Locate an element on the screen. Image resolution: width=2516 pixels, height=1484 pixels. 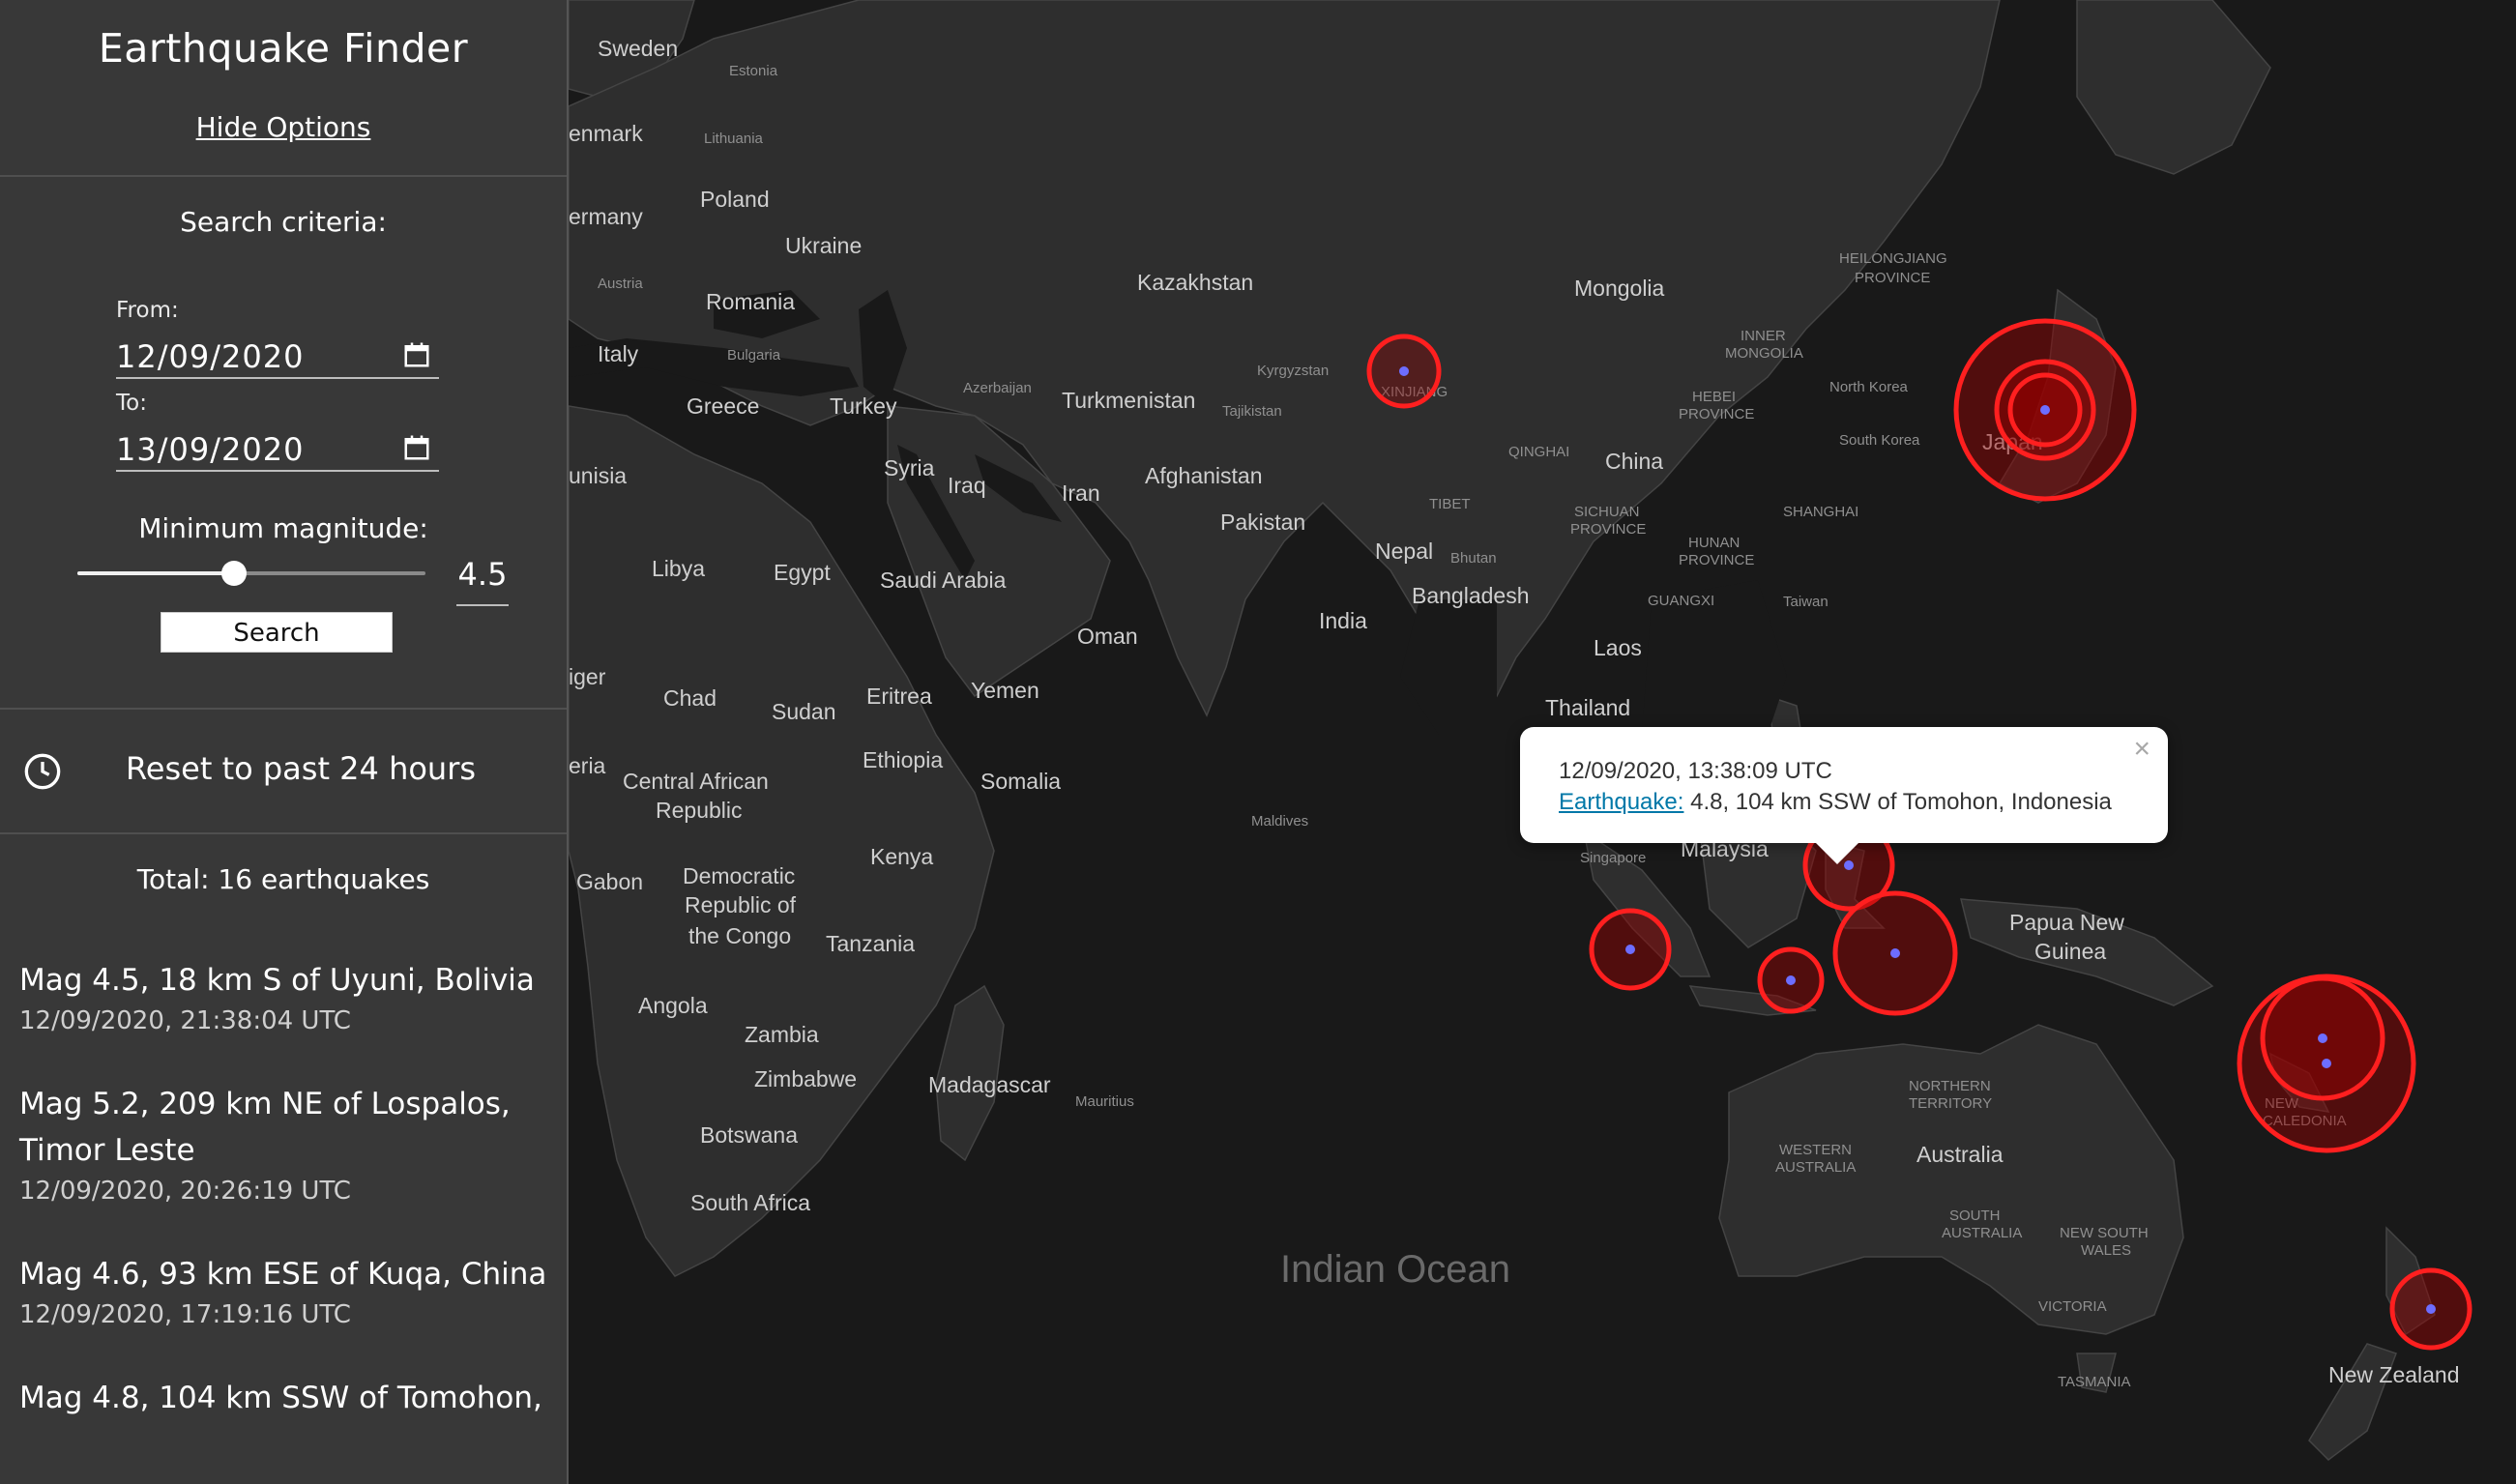
map-label: SHANGHAI is located at coordinates (1820, 512).